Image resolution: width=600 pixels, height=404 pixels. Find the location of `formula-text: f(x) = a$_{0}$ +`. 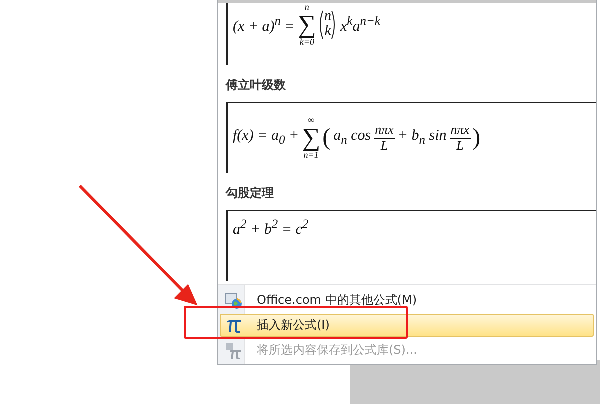

formula-text: f(x) = a$_{0}$ + is located at coordinates (266, 138).